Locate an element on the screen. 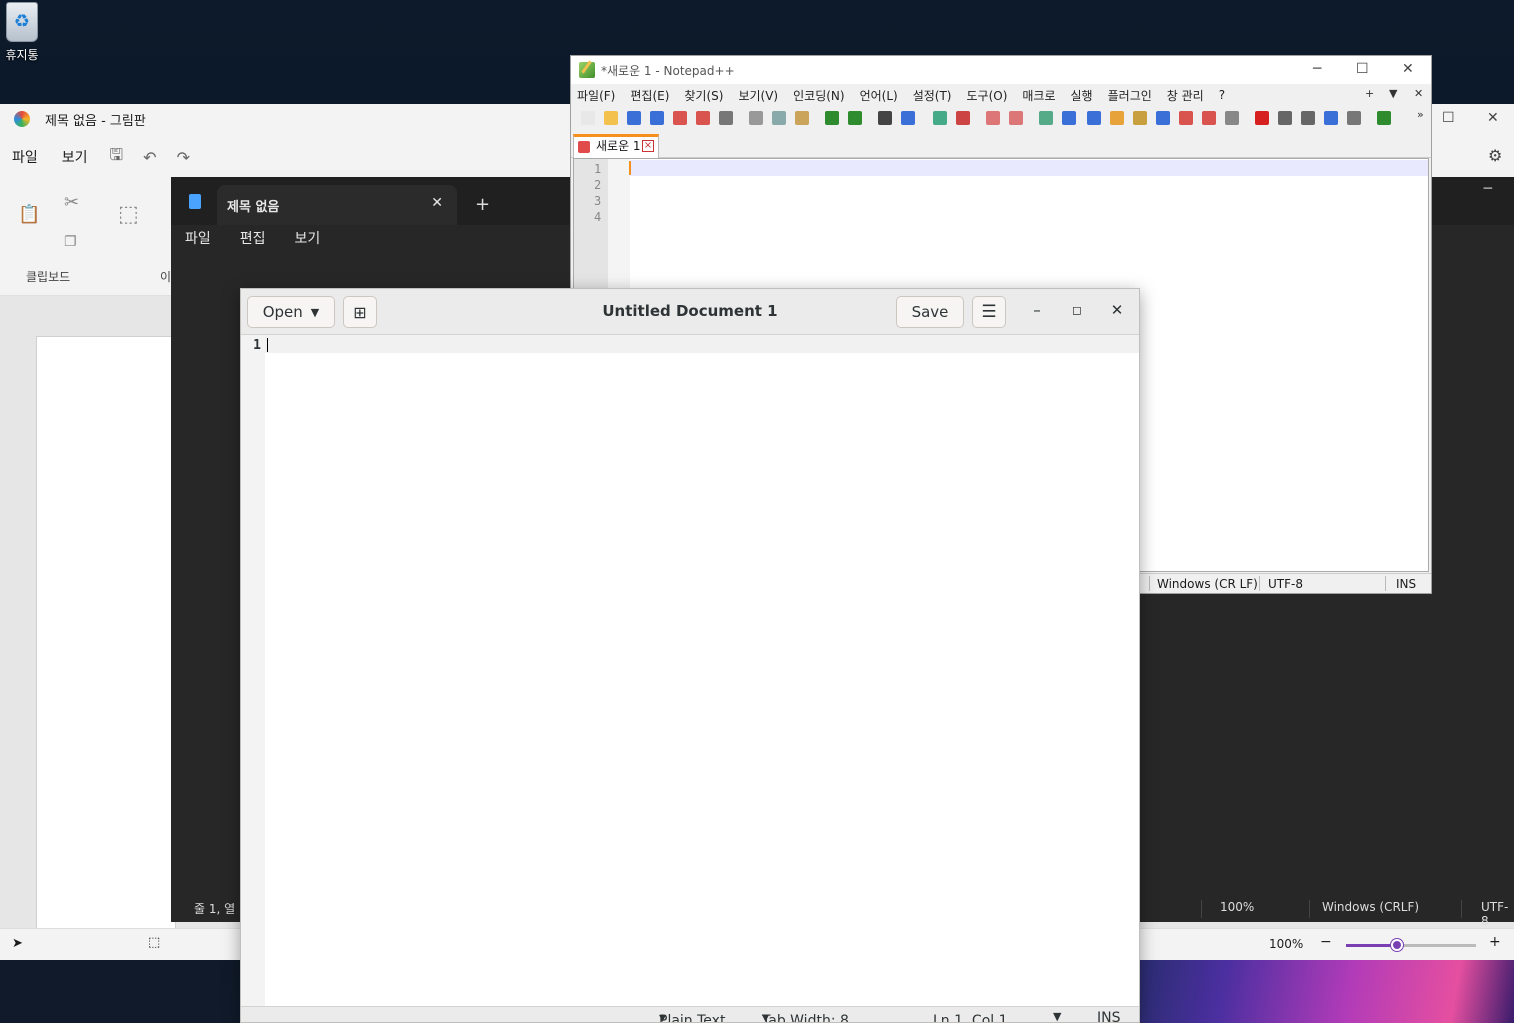 The height and width of the screenshot is (1023, 1514). func-list-icon is located at coordinates (1163, 118).